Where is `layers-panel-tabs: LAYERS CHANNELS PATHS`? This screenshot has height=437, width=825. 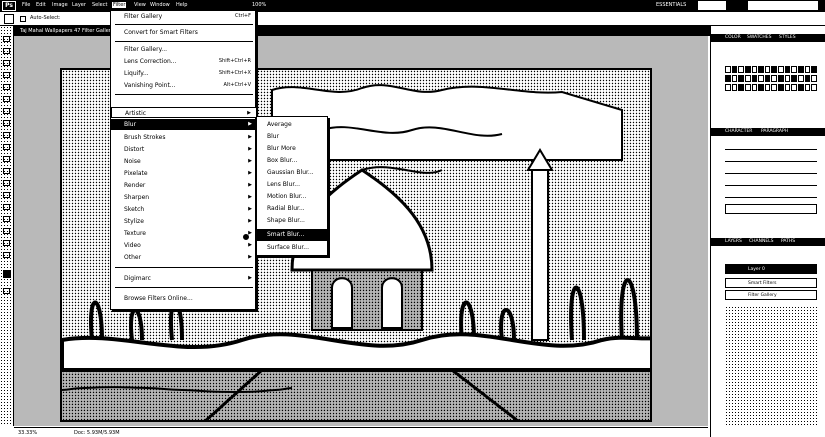 layers-panel-tabs: LAYERS CHANNELS PATHS is located at coordinates (768, 242).